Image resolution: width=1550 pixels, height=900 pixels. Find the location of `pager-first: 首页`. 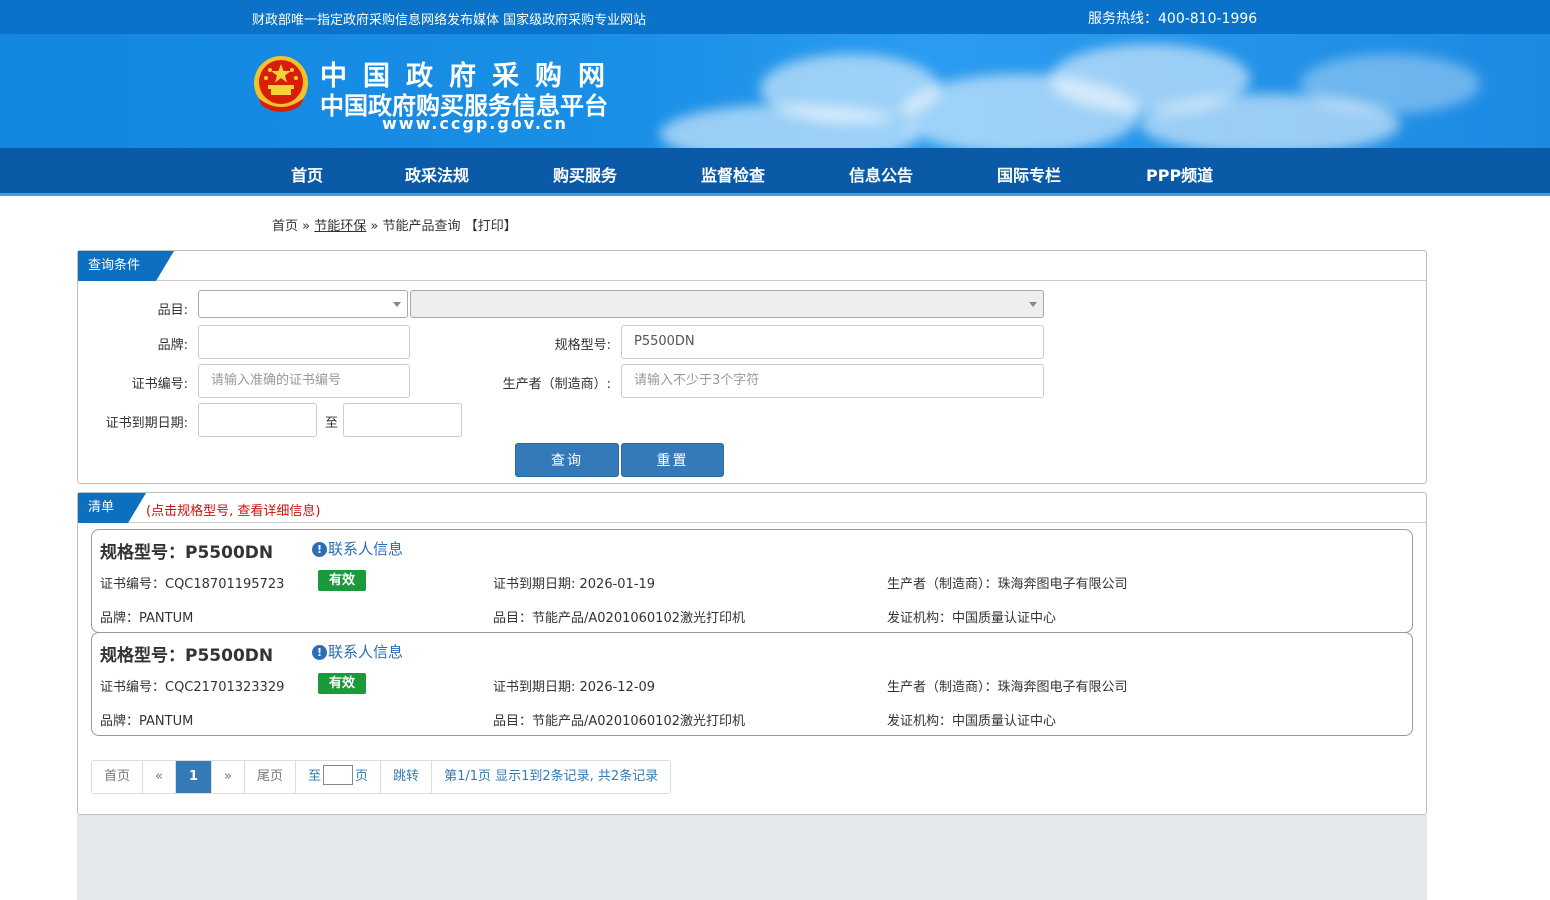

pager-first: 首页 is located at coordinates (118, 777).